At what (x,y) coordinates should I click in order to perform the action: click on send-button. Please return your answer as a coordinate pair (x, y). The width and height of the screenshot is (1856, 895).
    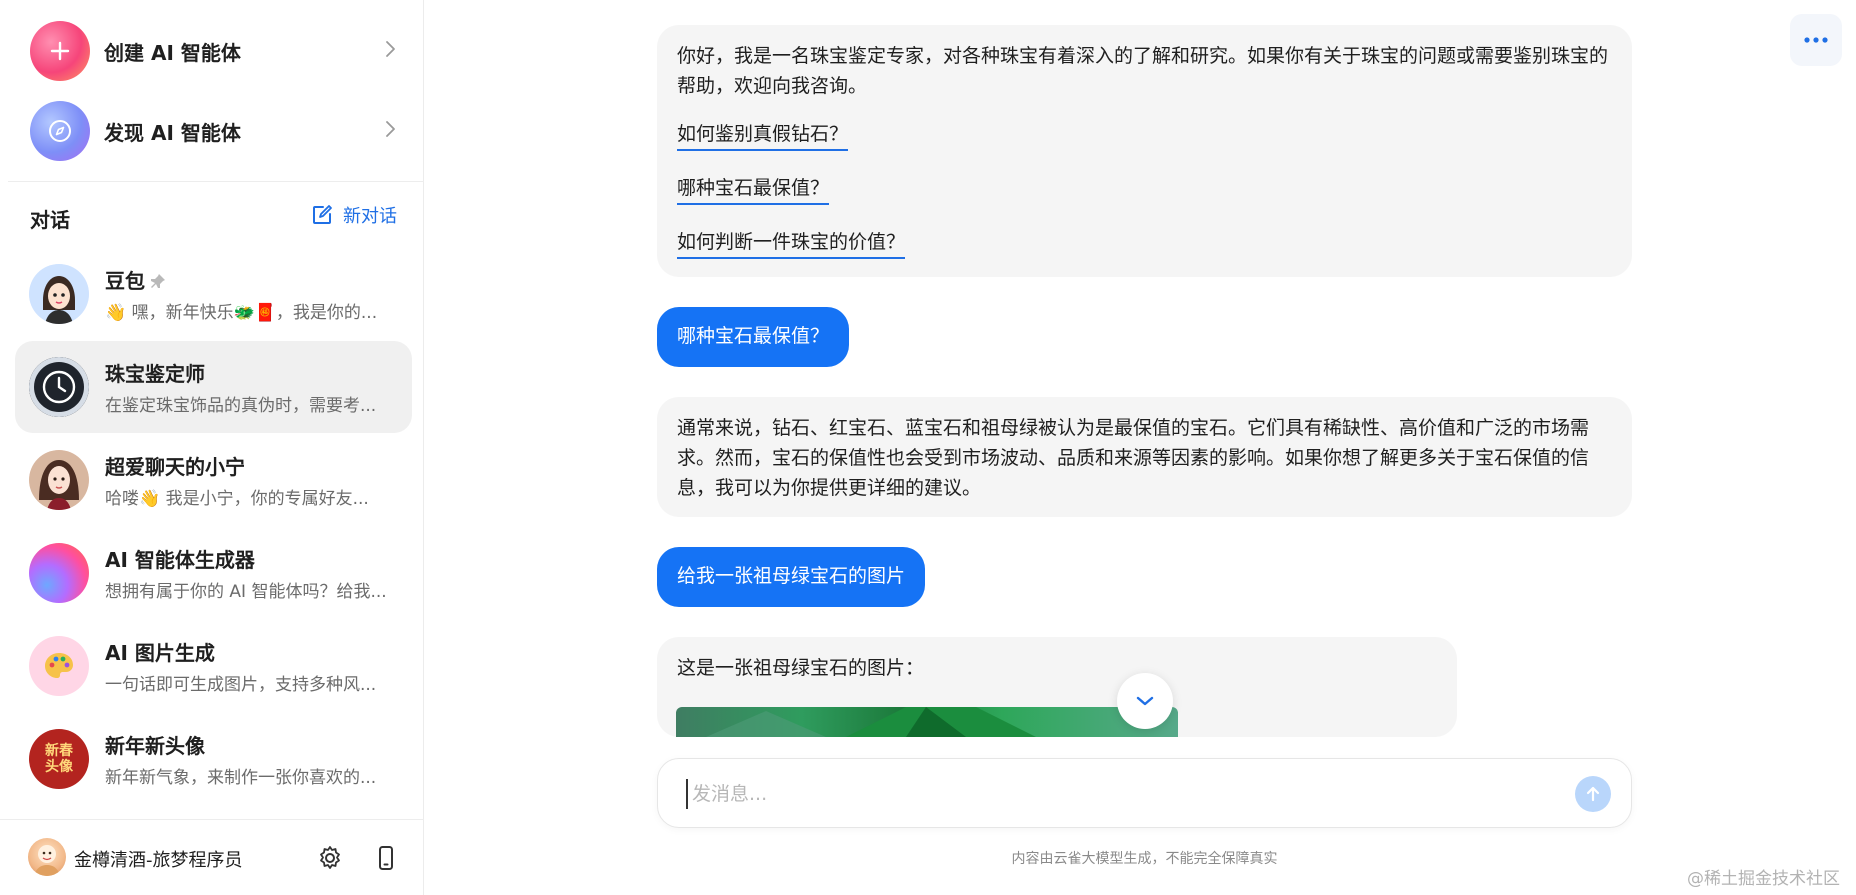
    Looking at the image, I should click on (1593, 794).